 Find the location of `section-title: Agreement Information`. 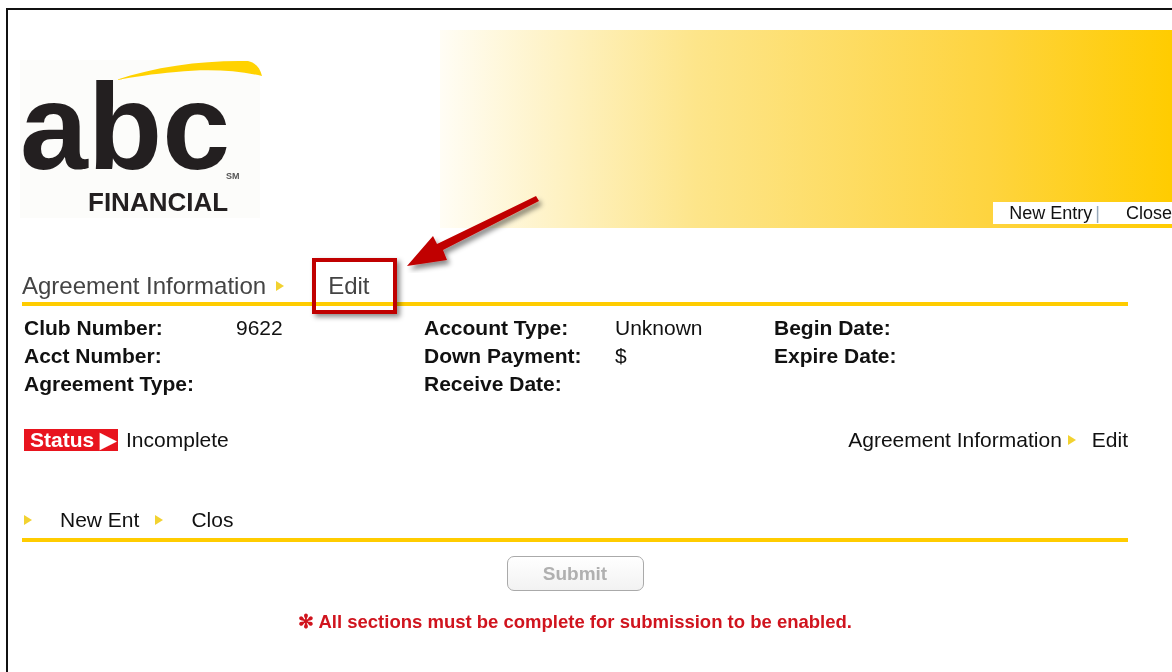

section-title: Agreement Information is located at coordinates (144, 286).